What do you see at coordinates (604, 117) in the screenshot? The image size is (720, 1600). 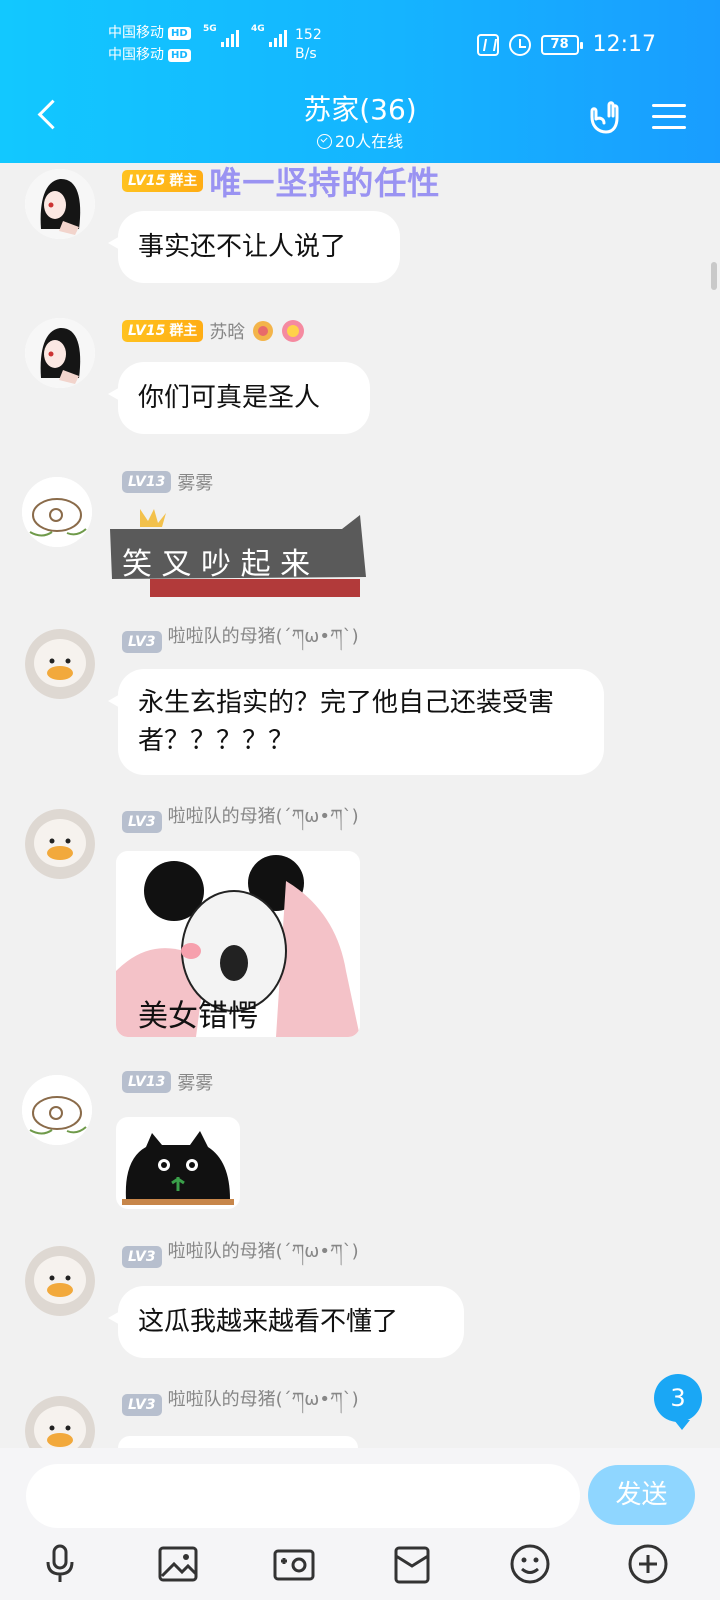 I see `hand-icon` at bounding box center [604, 117].